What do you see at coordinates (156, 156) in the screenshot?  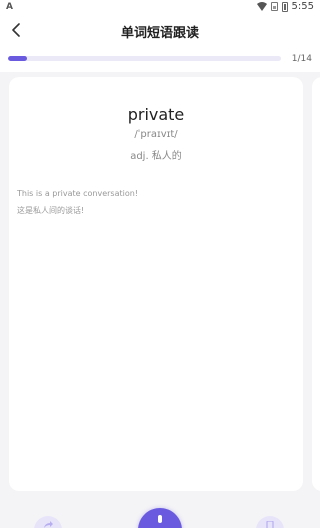 I see `meaning-text: adj. 私人的` at bounding box center [156, 156].